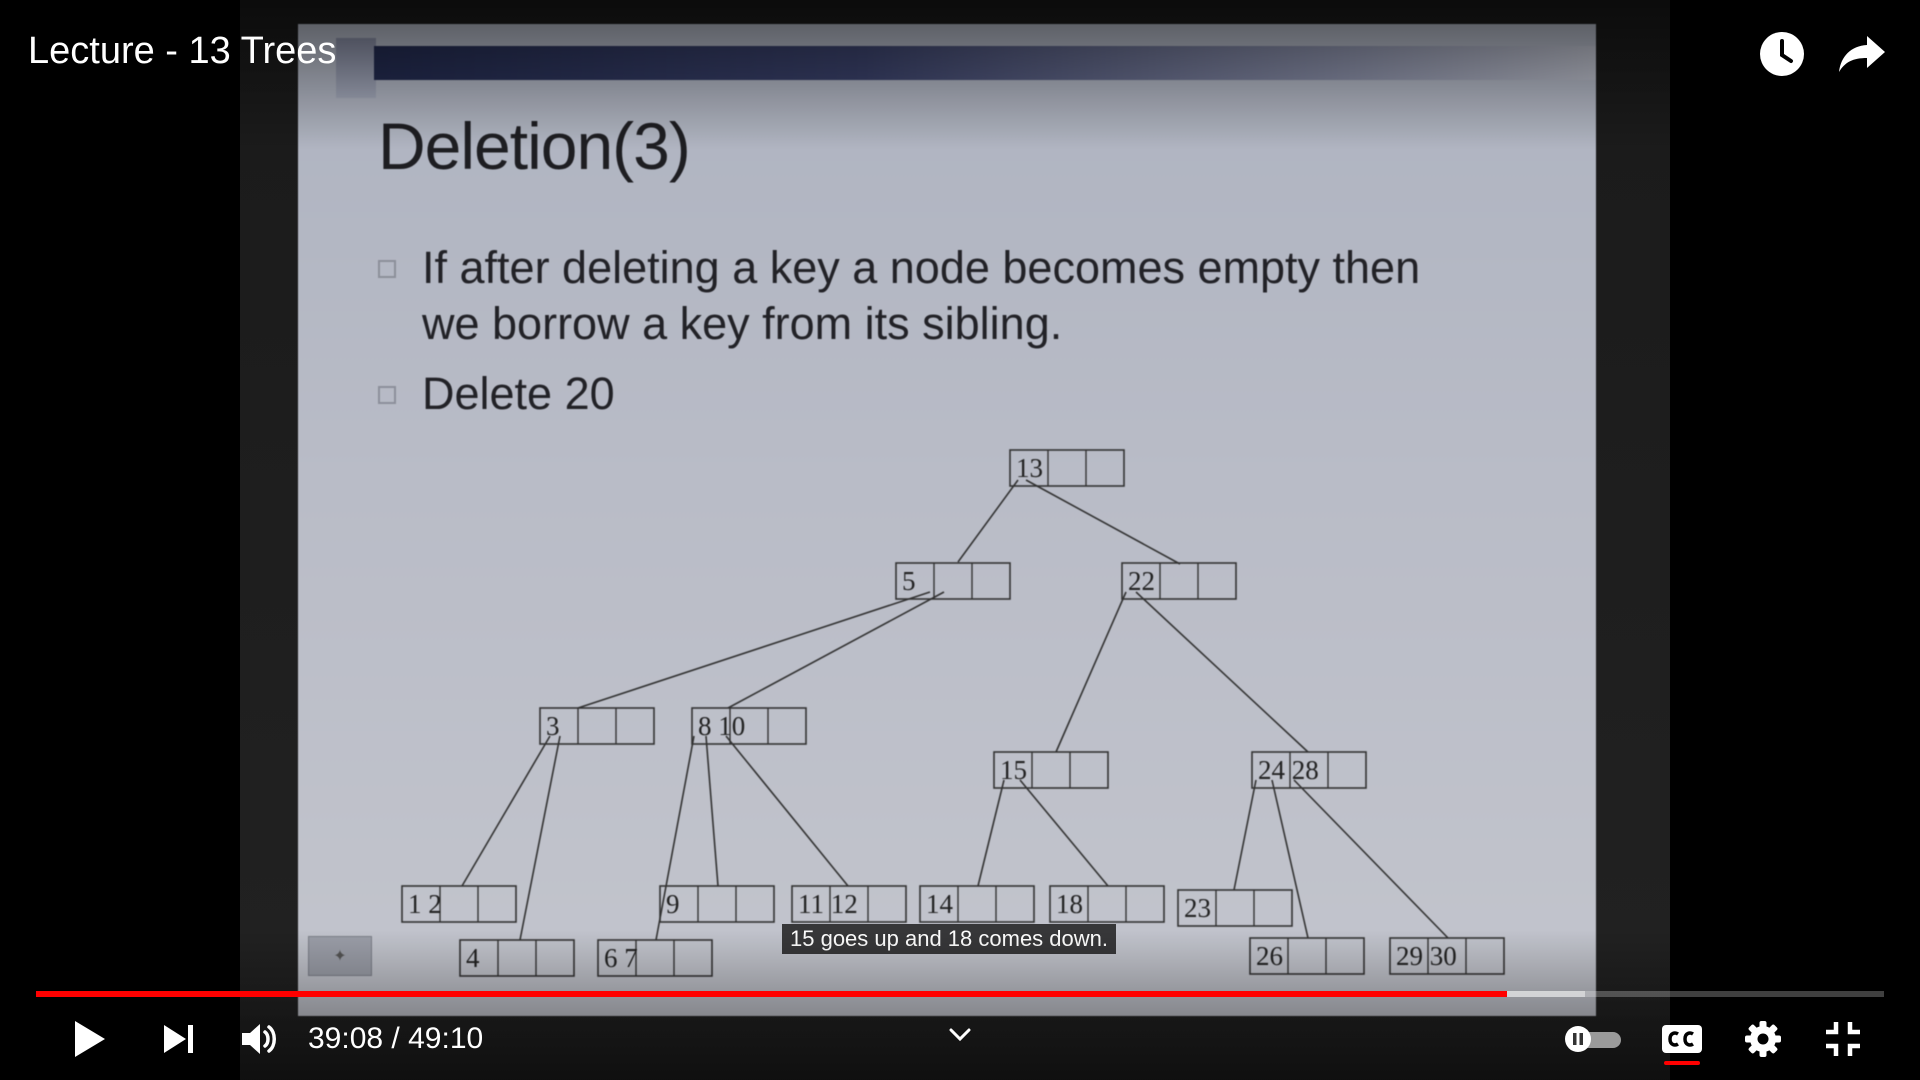 This screenshot has height=1080, width=1920. Describe the element at coordinates (1197, 908) in the screenshot. I see `tree-node-keys: 23` at that location.